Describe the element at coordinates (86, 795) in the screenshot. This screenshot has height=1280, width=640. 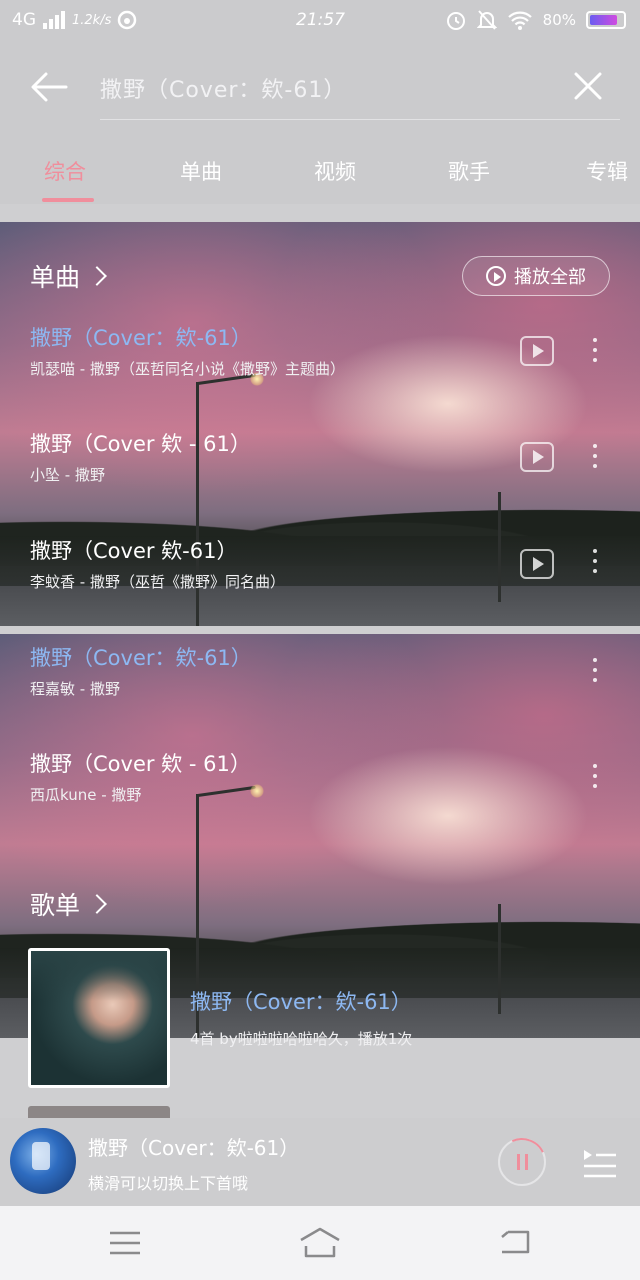
I see `song-subtitle: 西瓜kune - 撒野` at that location.